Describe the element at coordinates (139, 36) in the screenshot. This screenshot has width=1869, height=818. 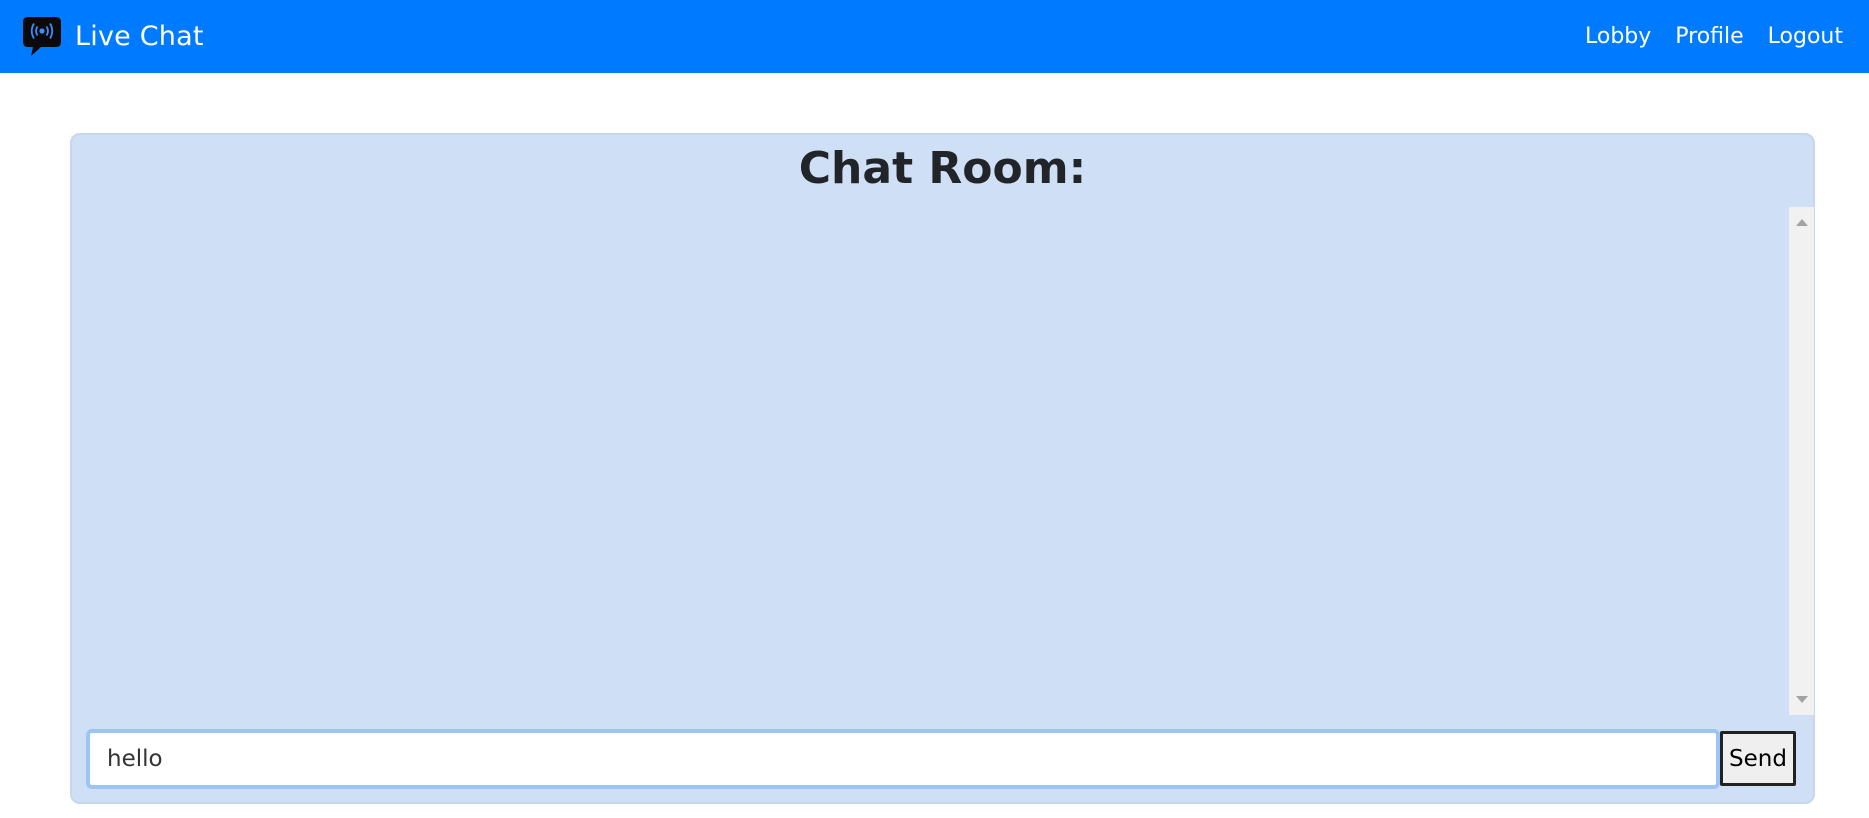
I see `brand-name: Live Chat` at that location.